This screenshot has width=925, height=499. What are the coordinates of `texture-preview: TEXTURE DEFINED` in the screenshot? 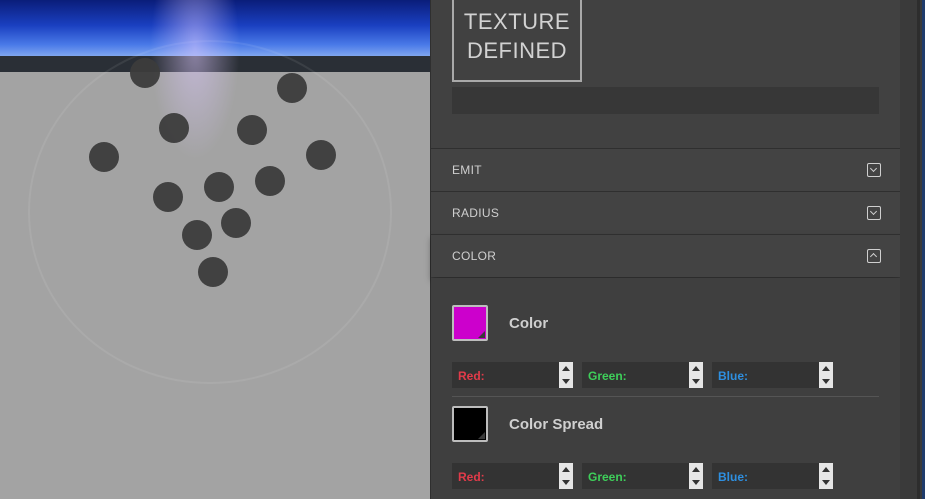 It's located at (517, 41).